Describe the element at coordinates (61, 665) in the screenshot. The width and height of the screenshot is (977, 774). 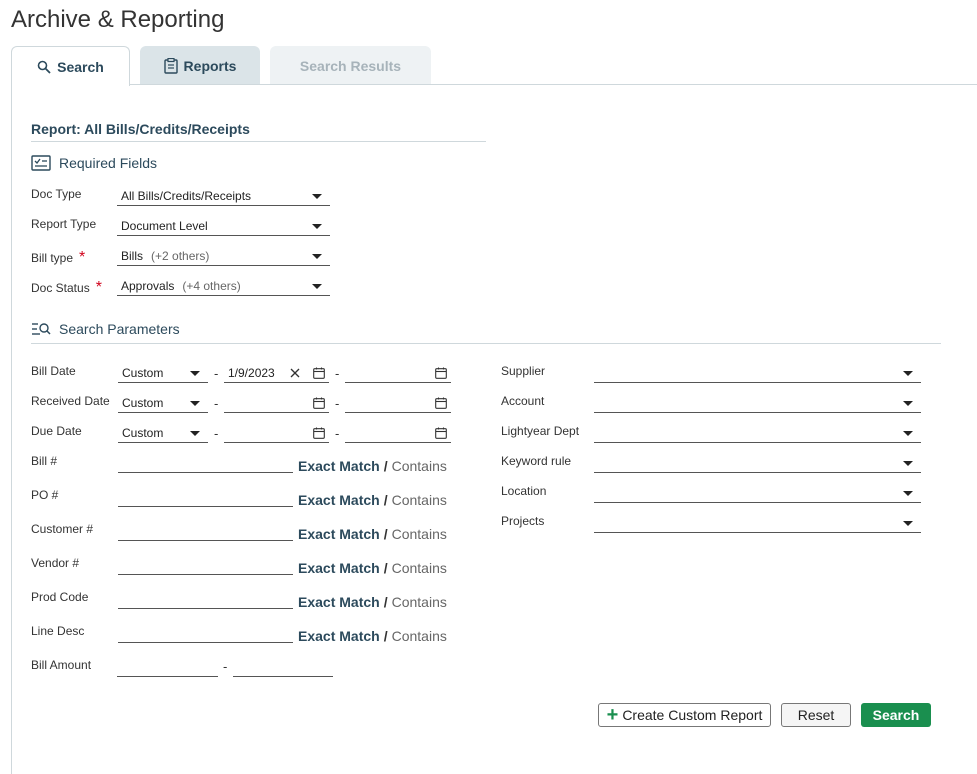
I see `bill-amount-label: Bill Amount` at that location.